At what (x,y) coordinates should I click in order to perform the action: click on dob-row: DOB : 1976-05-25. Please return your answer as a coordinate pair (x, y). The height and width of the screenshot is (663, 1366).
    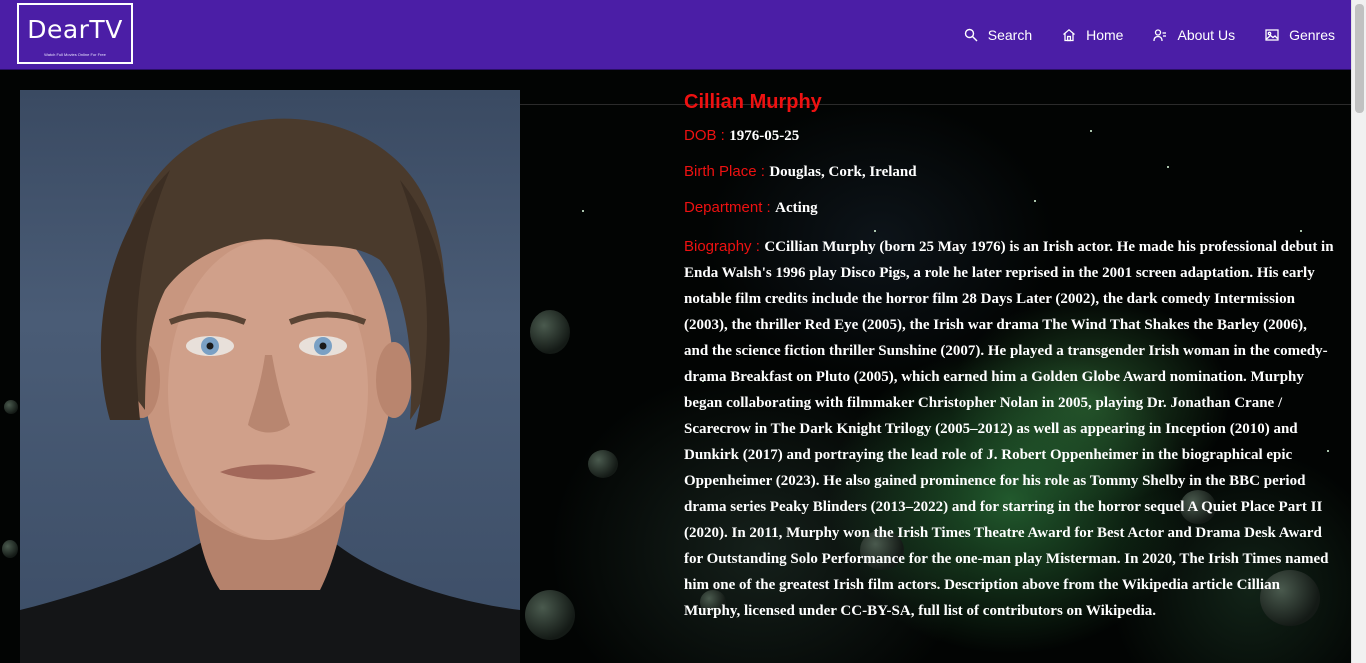
    Looking at the image, I should click on (1009, 136).